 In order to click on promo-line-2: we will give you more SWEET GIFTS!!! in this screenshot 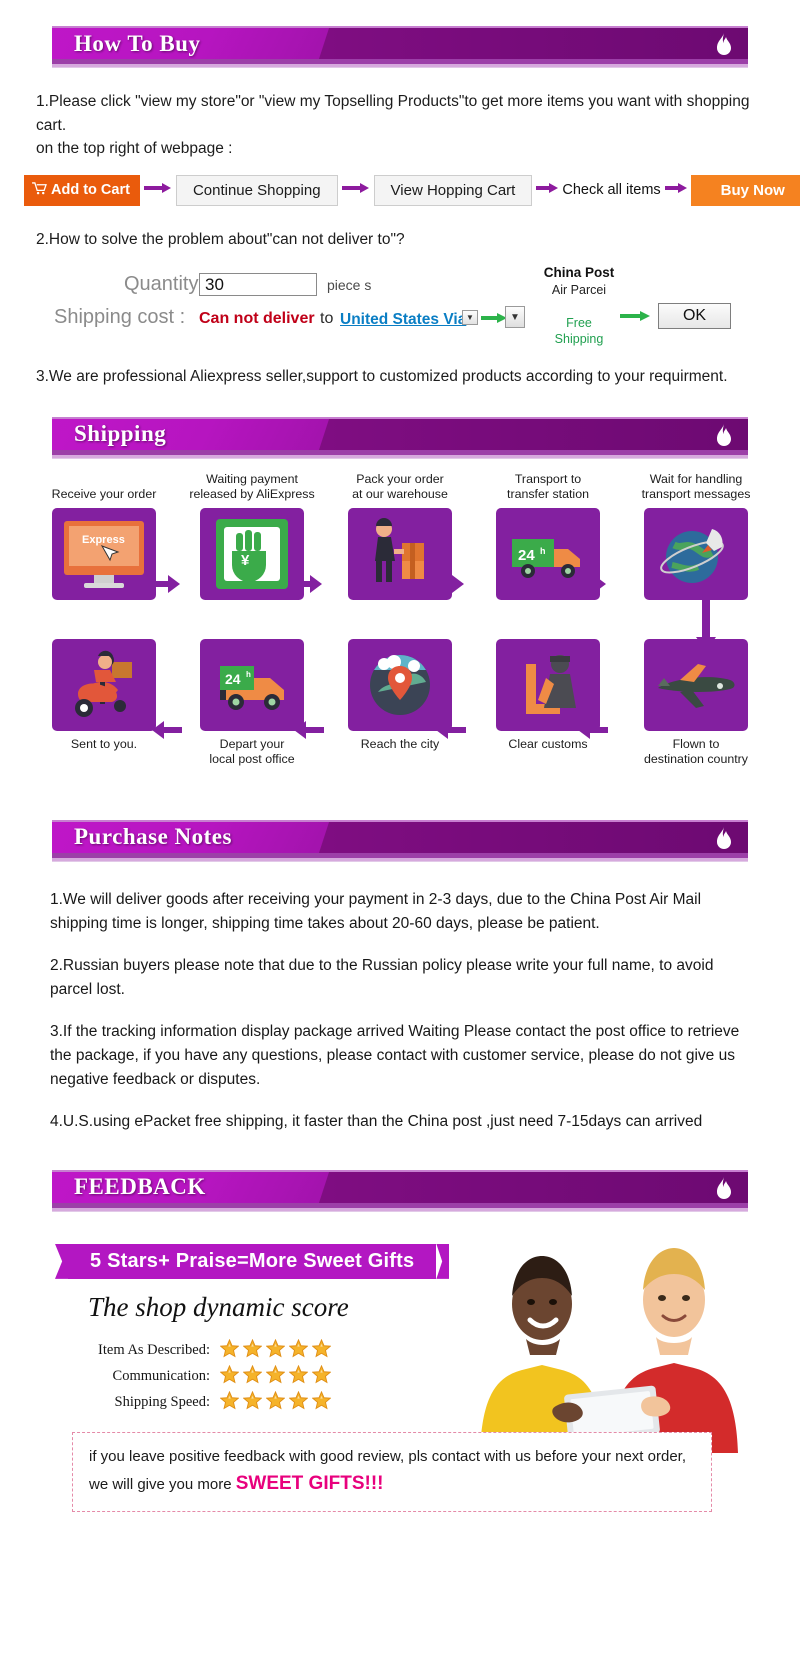, I will do `click(392, 1484)`.